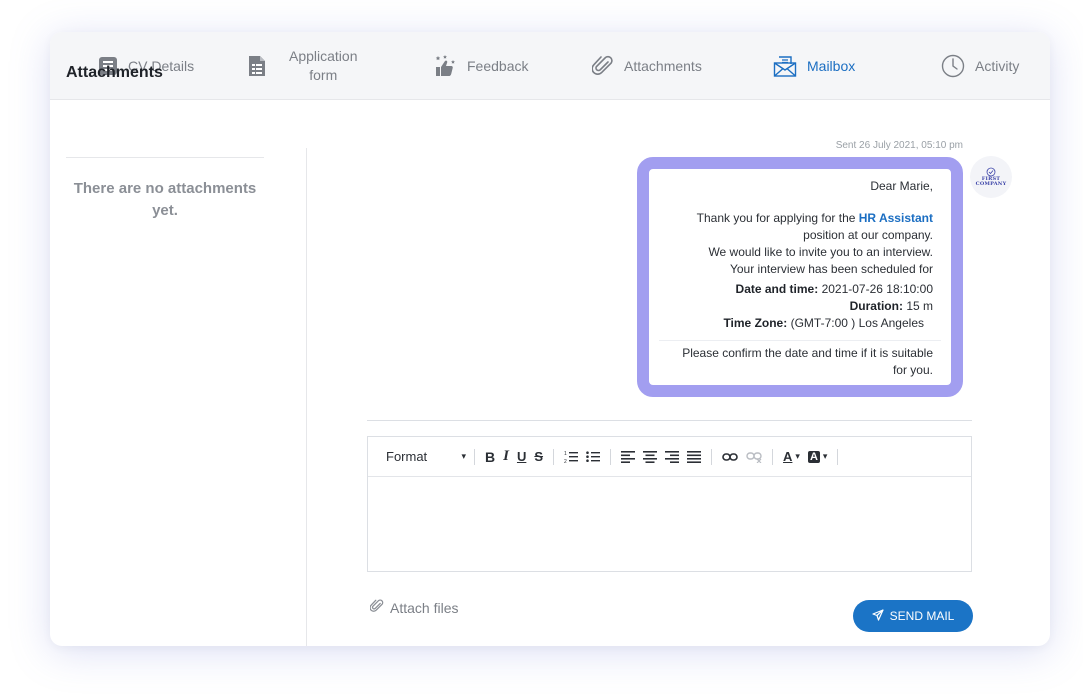  Describe the element at coordinates (755, 323) in the screenshot. I see `timezone-label: Time Zone:` at that location.